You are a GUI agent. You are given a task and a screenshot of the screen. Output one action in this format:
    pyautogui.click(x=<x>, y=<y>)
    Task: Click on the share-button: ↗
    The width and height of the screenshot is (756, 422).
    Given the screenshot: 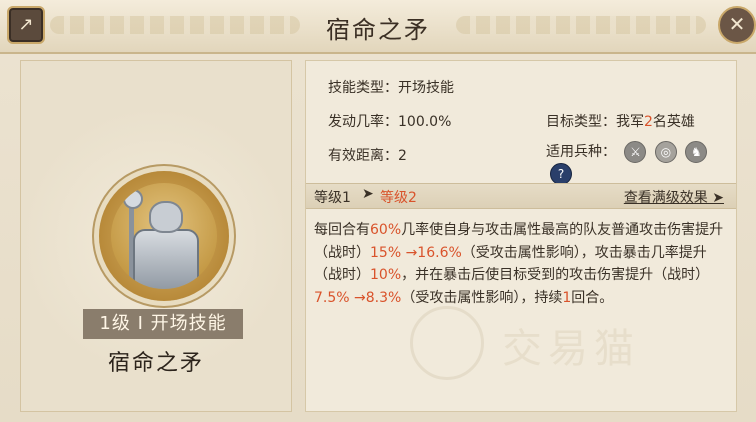 What is the action you would take?
    pyautogui.click(x=26, y=25)
    